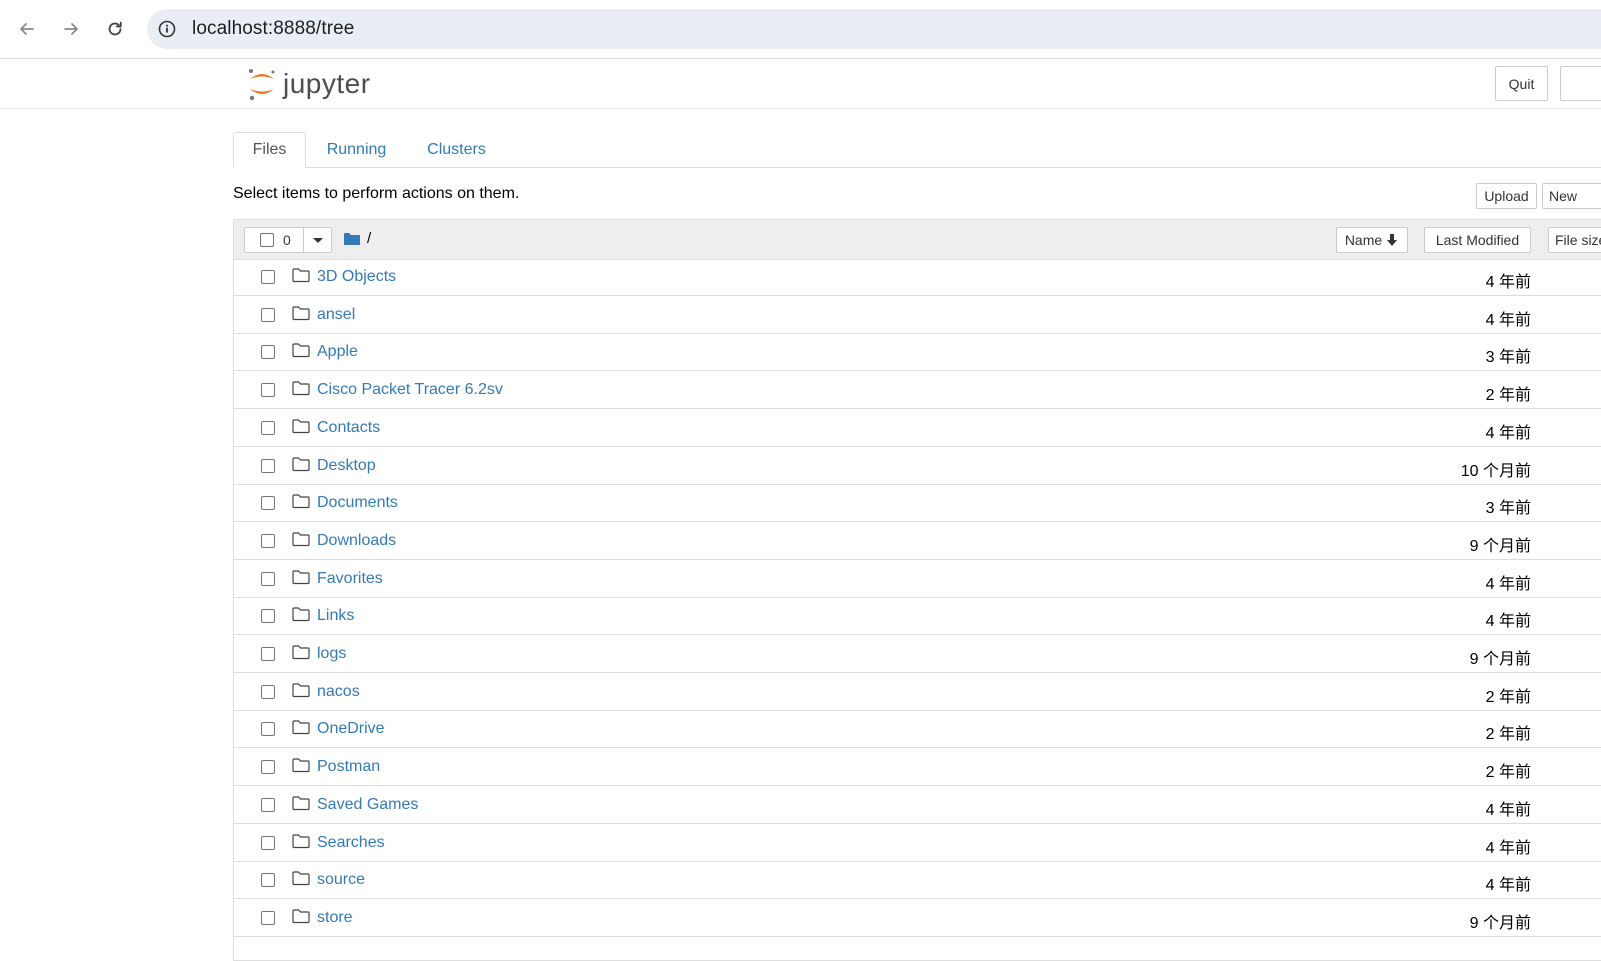 The width and height of the screenshot is (1601, 961). Describe the element at coordinates (335, 616) in the screenshot. I see `item-name-link: Links` at that location.